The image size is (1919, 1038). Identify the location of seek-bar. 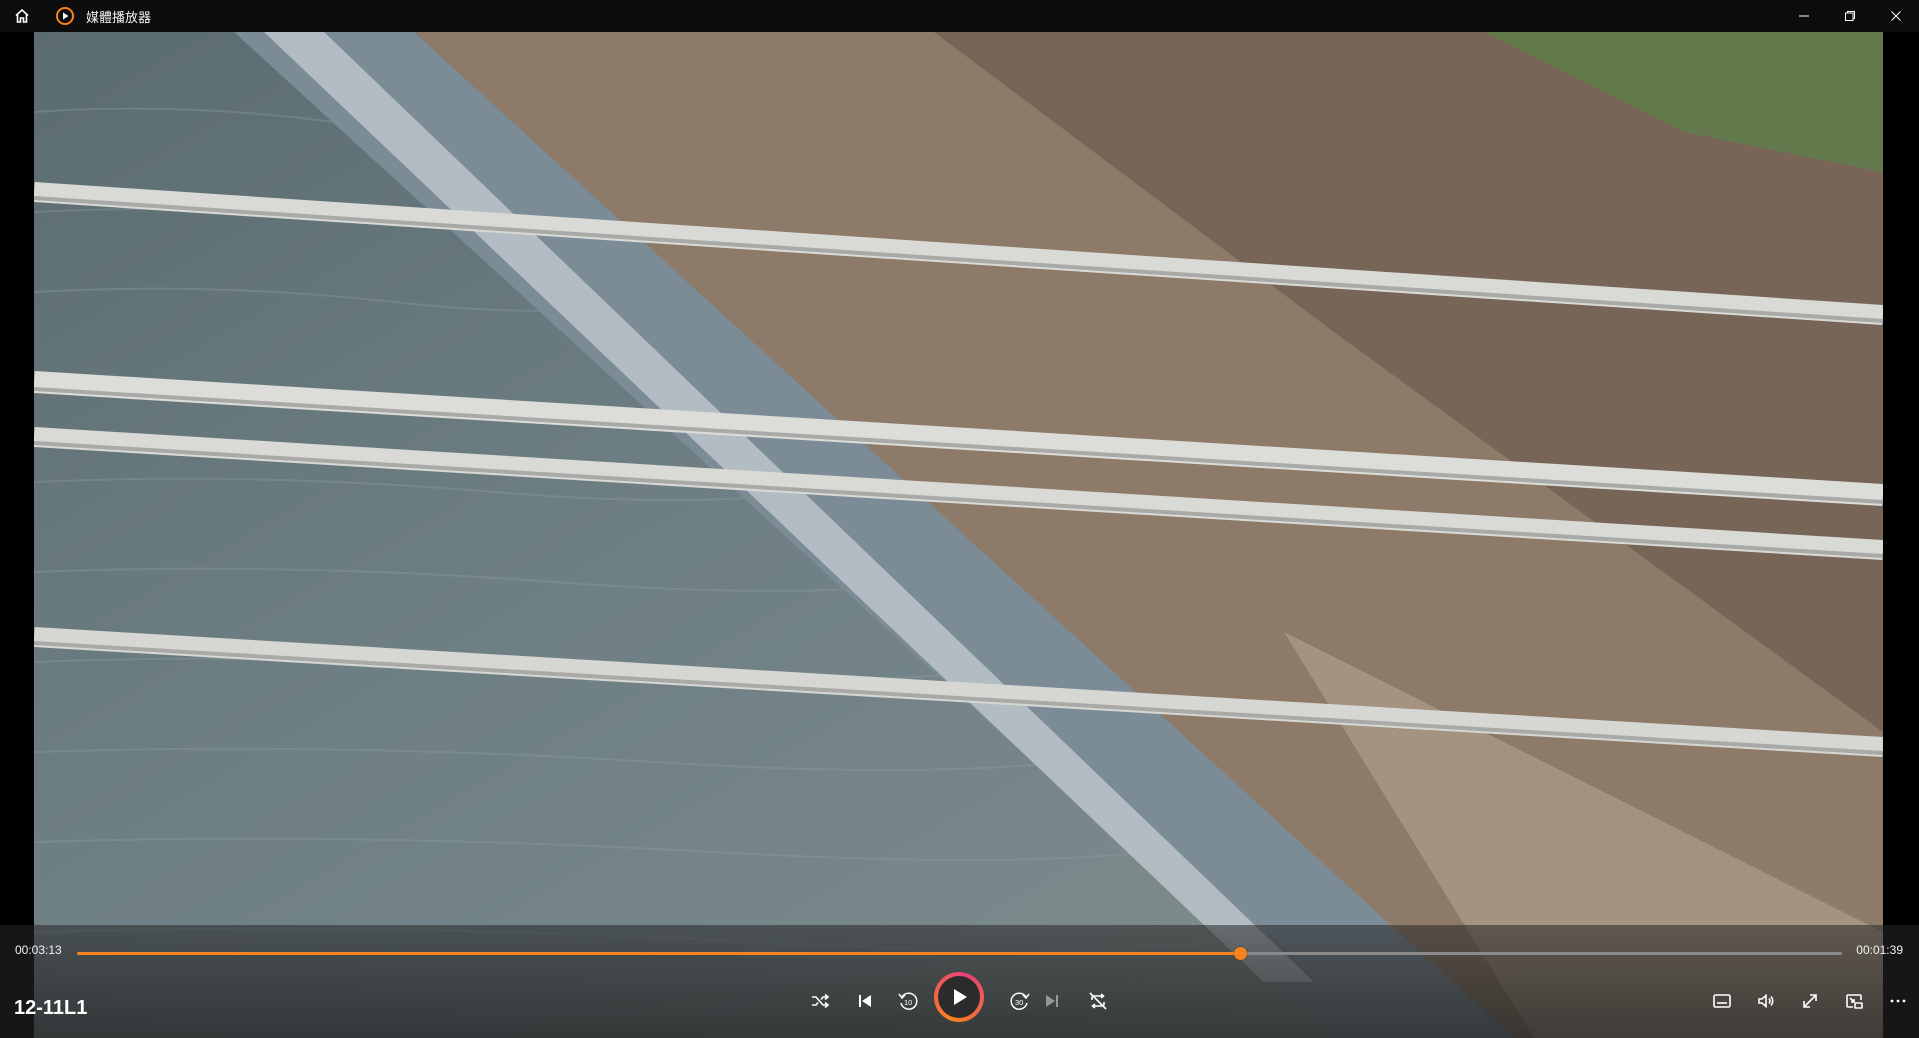
(959, 953).